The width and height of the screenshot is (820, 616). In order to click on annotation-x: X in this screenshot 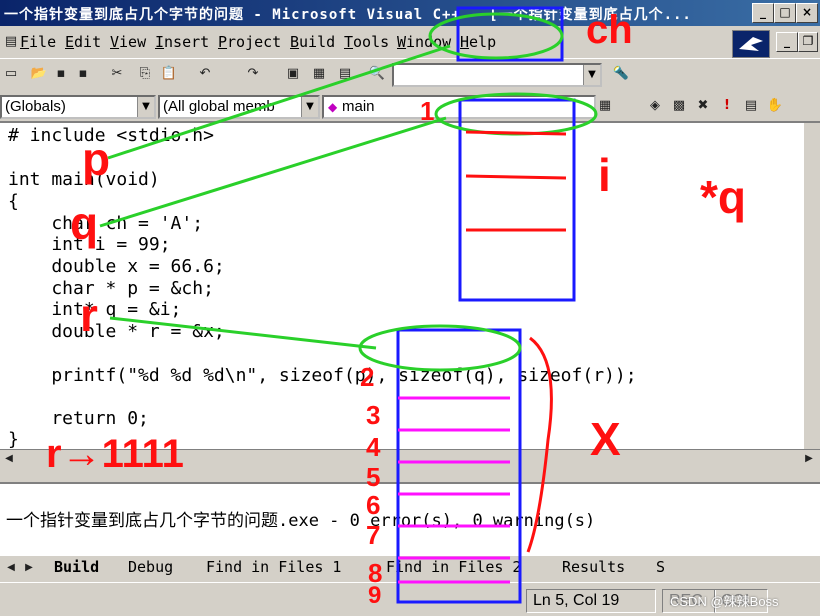, I will do `click(605, 439)`.